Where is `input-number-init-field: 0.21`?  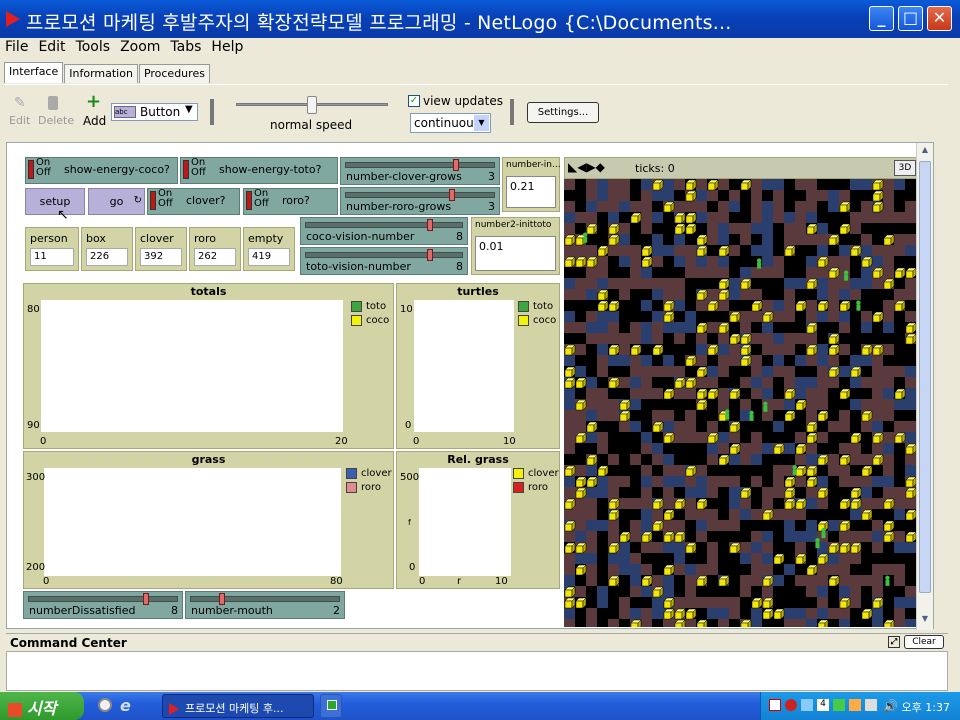 input-number-init-field: 0.21 is located at coordinates (531, 192).